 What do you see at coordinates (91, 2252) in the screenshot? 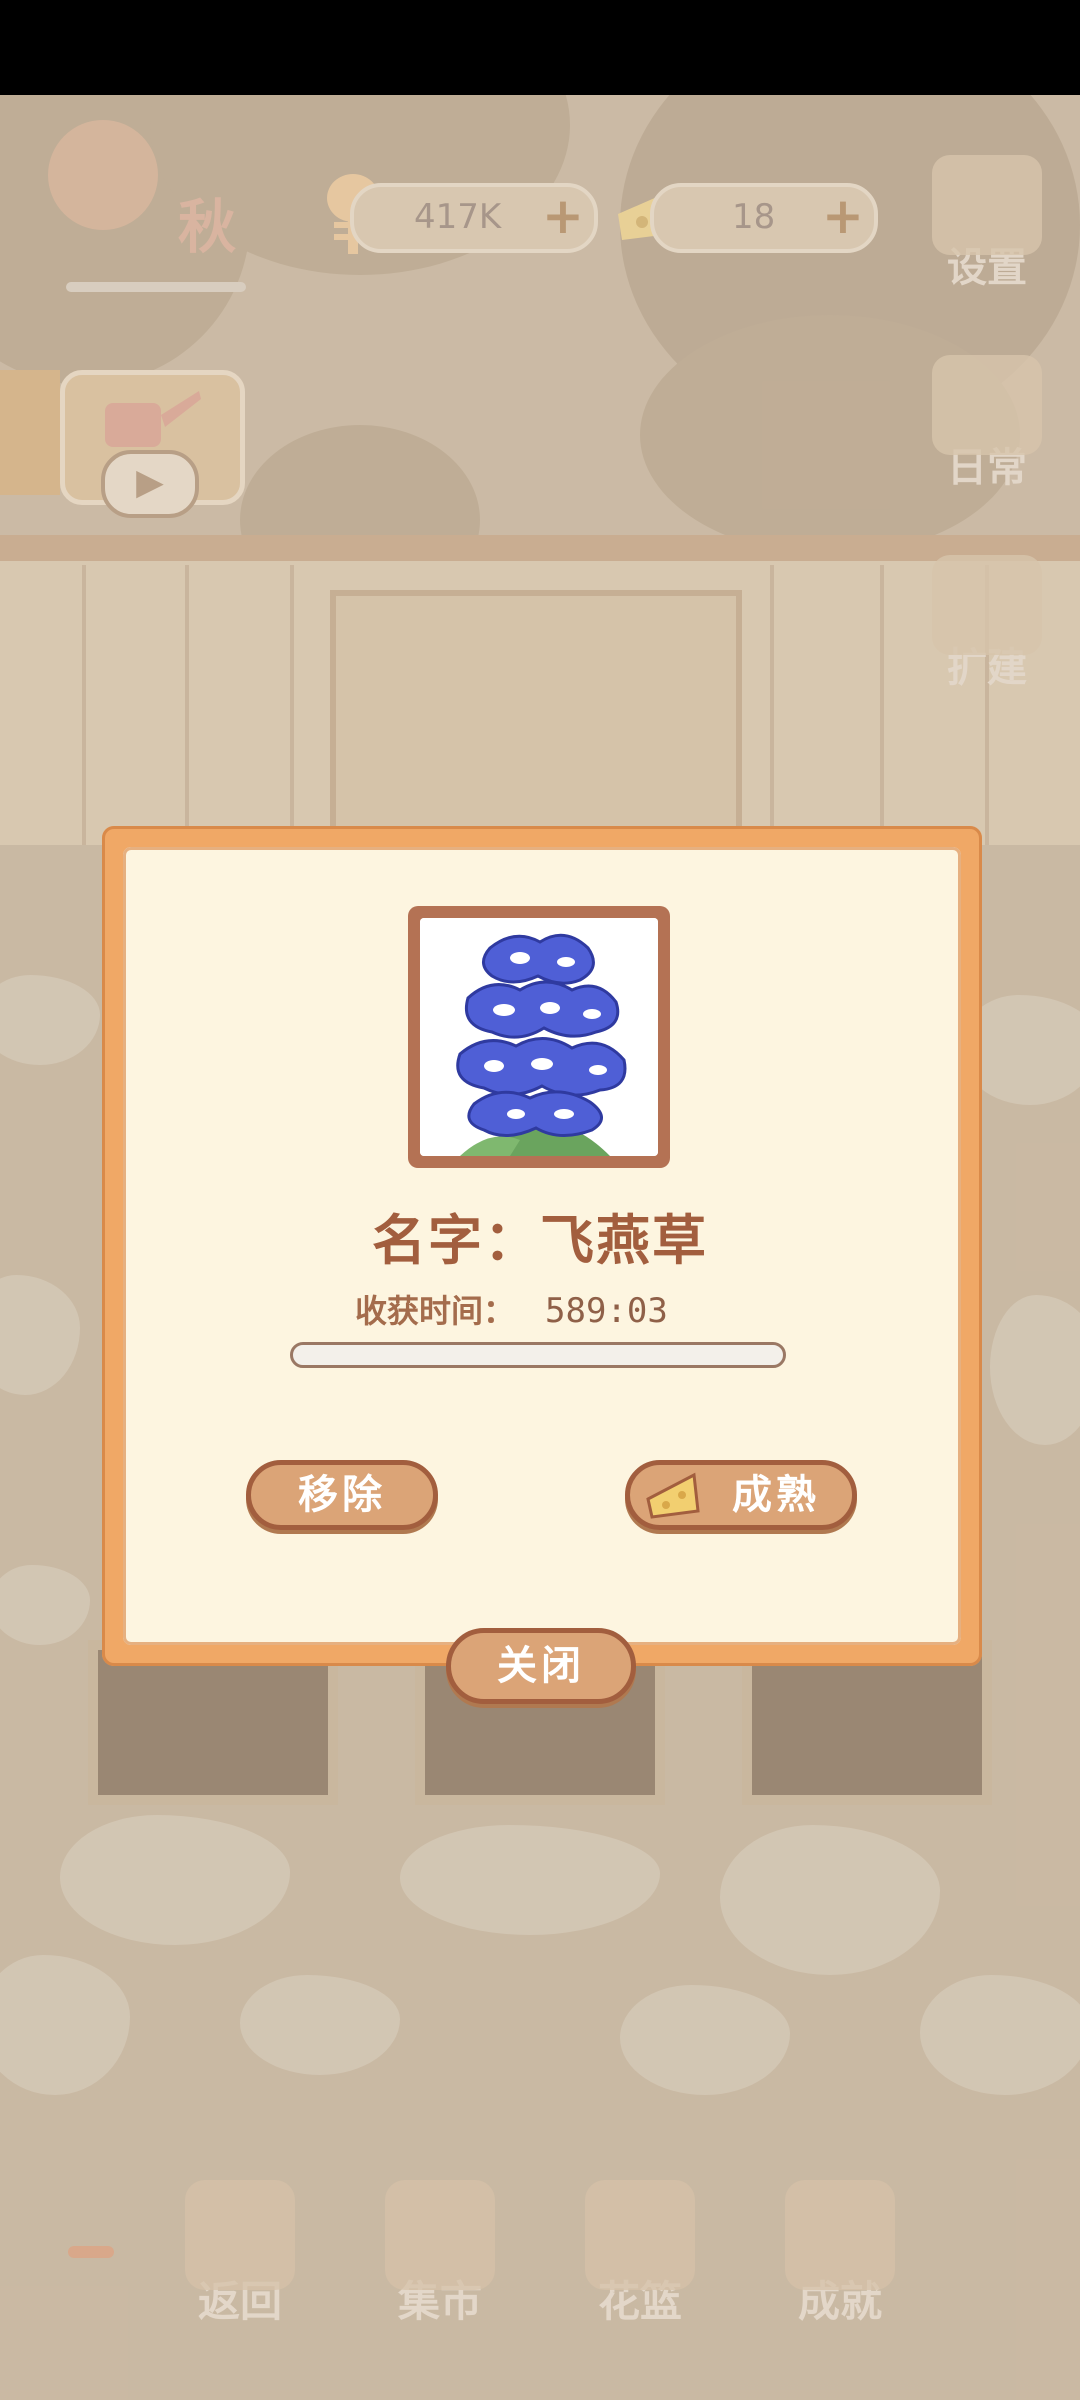
I see `collapse-handle` at bounding box center [91, 2252].